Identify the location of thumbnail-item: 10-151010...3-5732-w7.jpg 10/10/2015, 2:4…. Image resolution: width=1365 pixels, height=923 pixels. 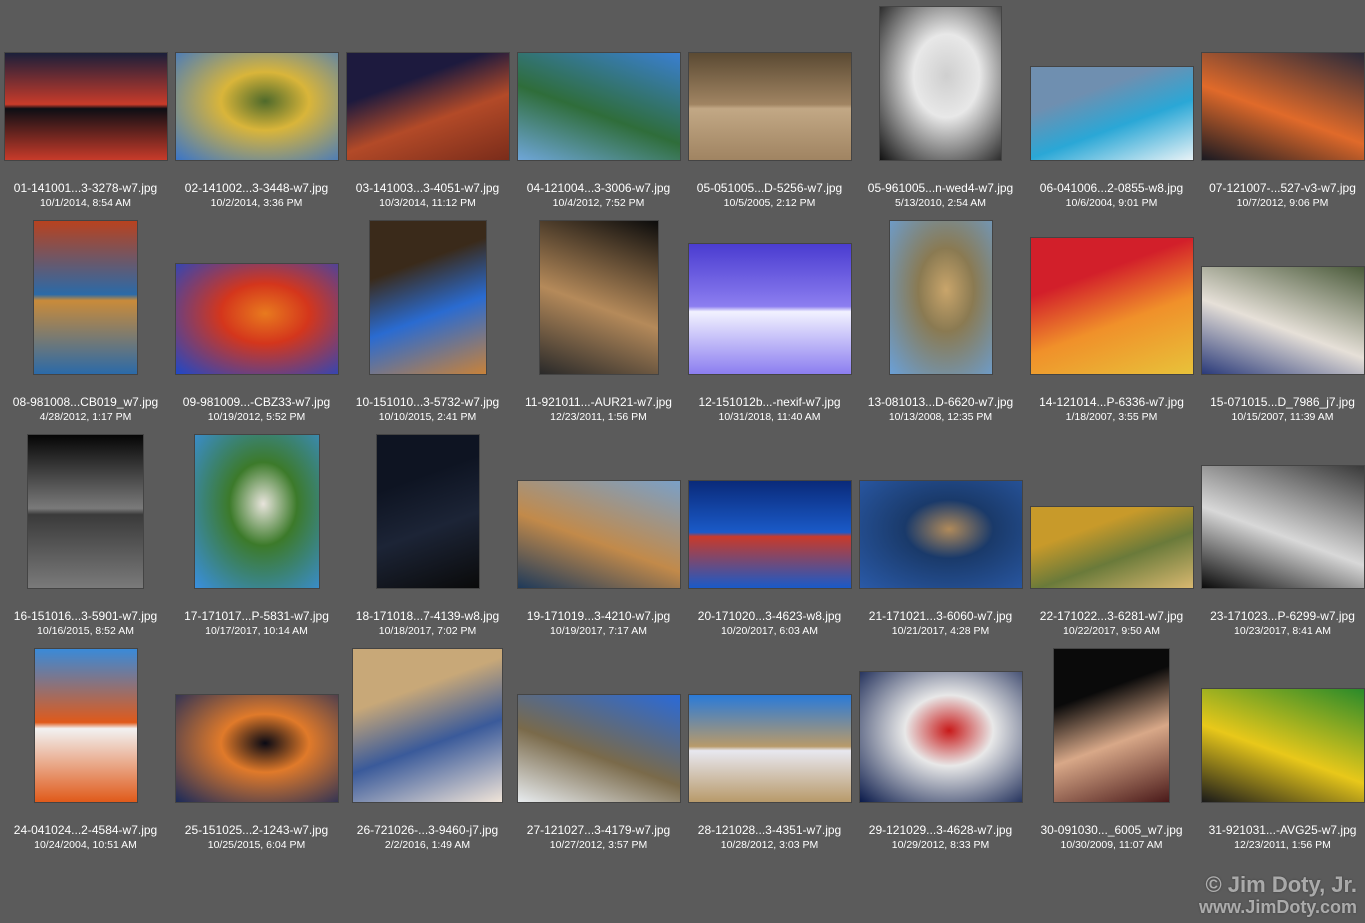
(427, 321).